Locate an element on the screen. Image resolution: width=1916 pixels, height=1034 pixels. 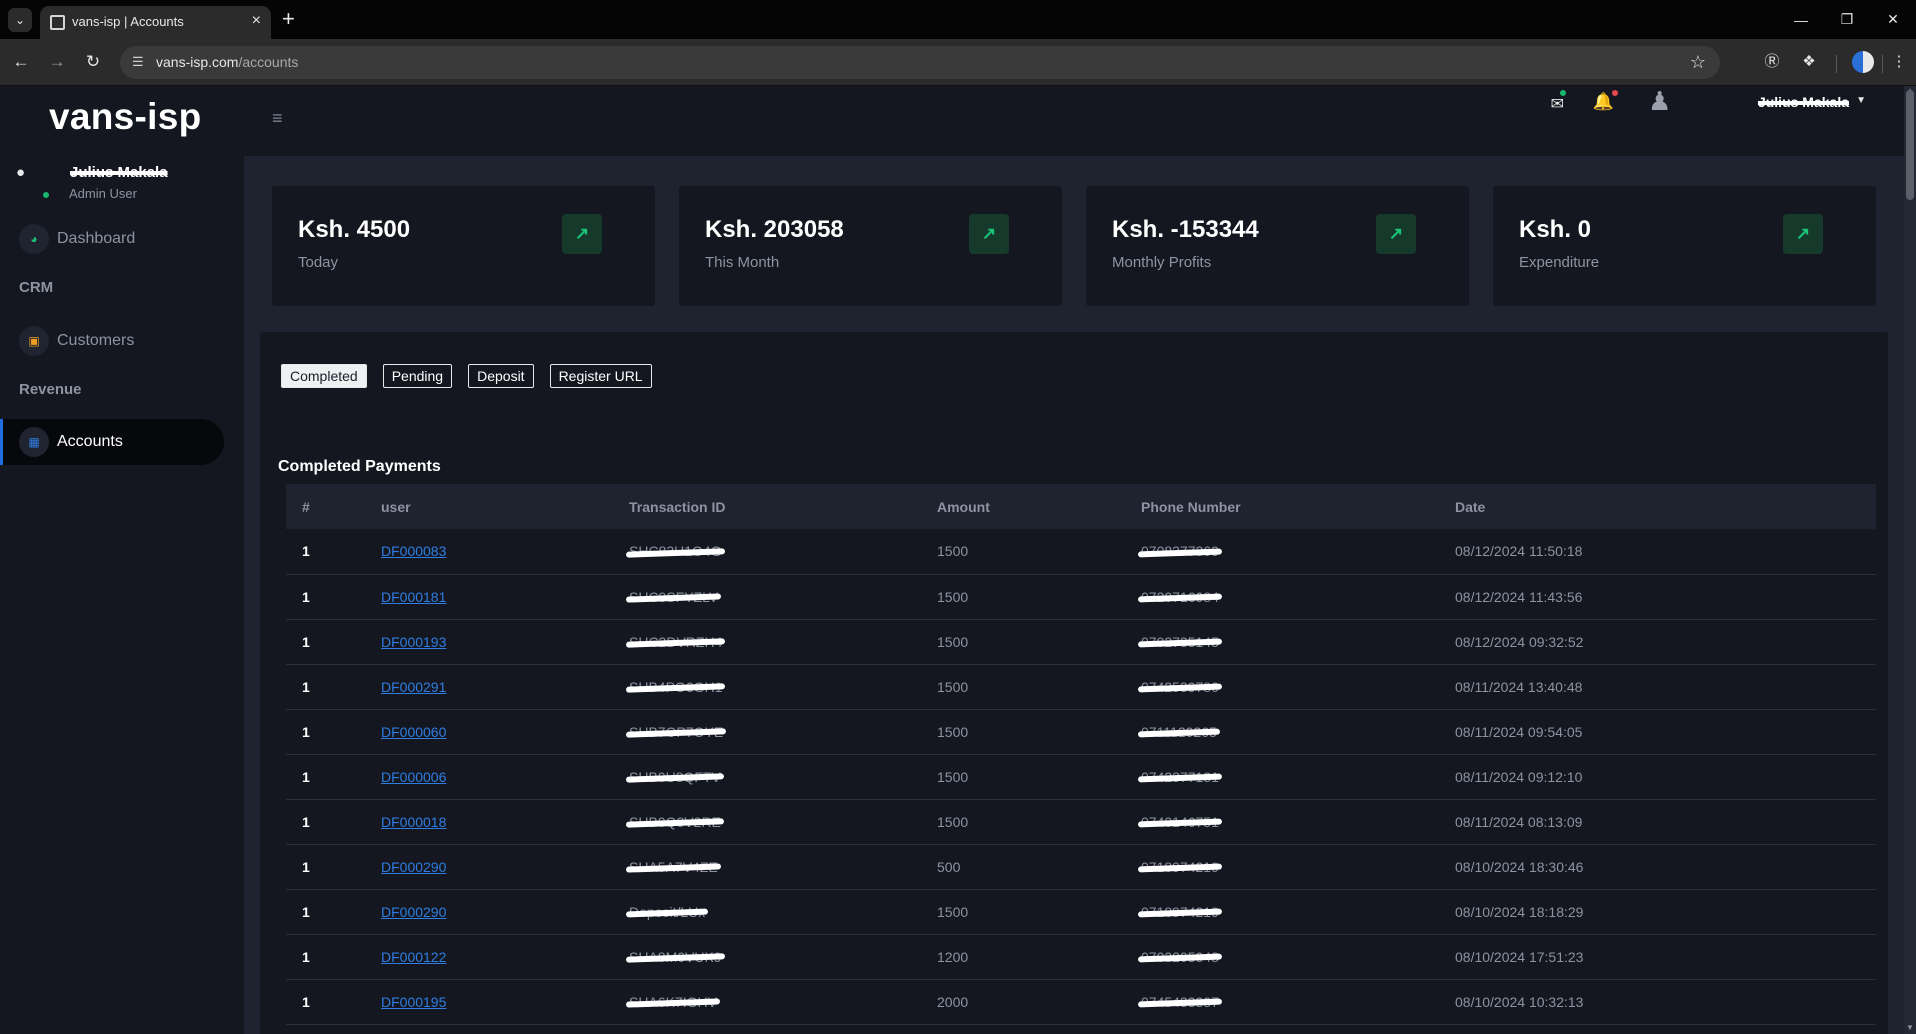
user-link: DF000122 is located at coordinates (413, 957).